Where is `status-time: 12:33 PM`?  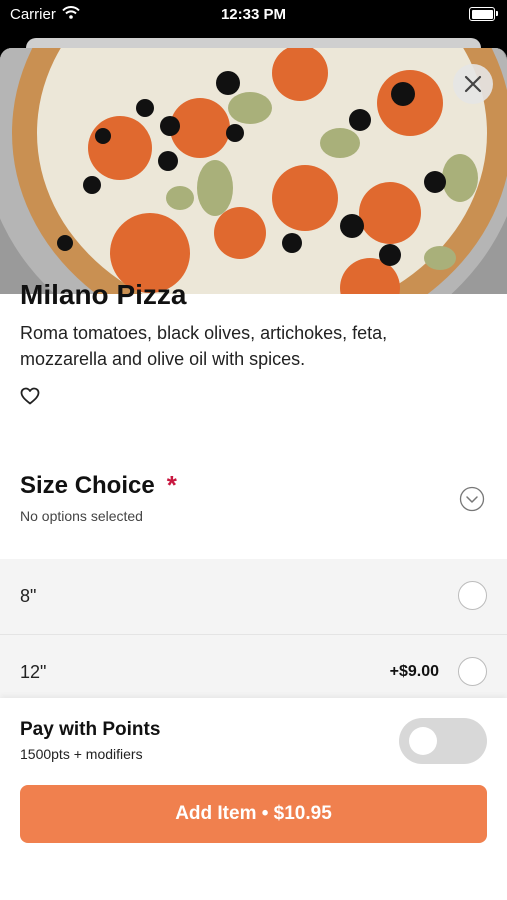
status-time: 12:33 PM is located at coordinates (253, 14).